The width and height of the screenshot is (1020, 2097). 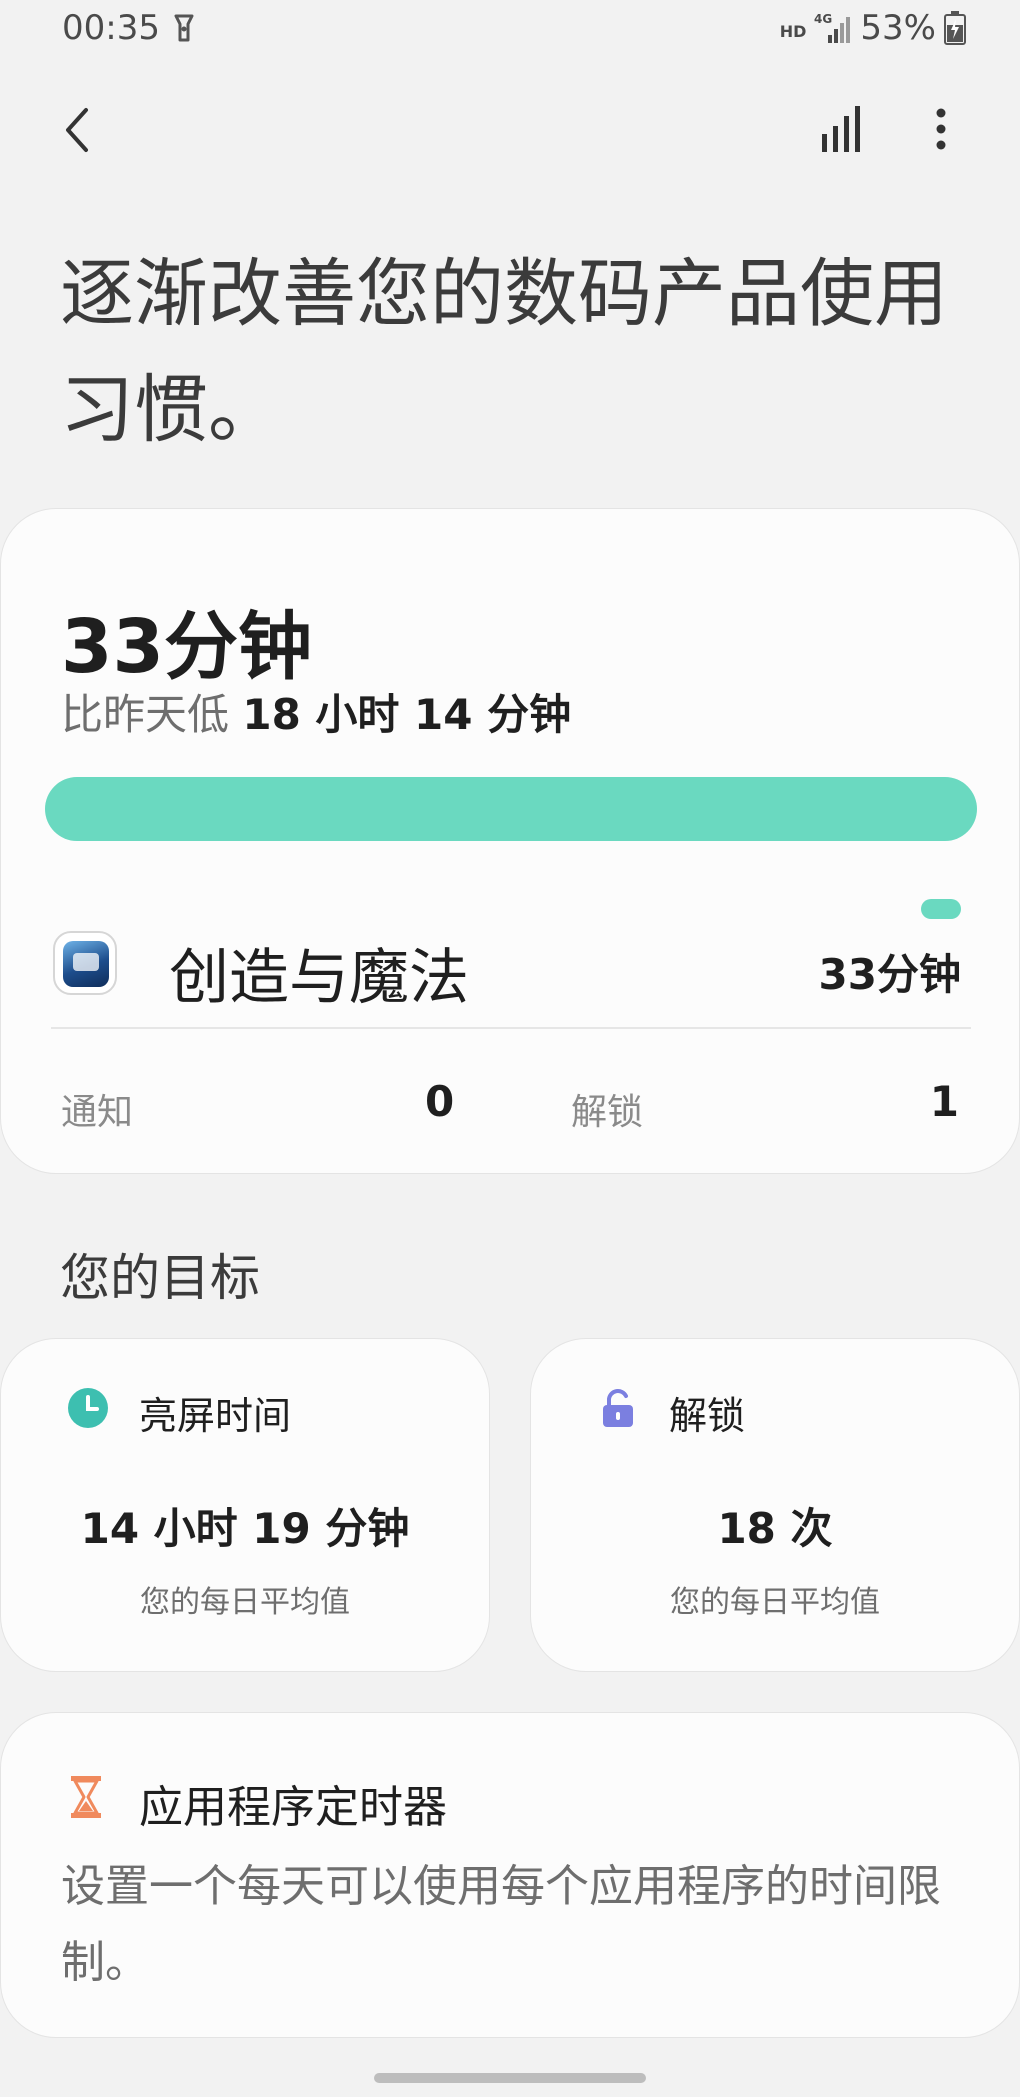 What do you see at coordinates (842, 129) in the screenshot?
I see `stats-icon` at bounding box center [842, 129].